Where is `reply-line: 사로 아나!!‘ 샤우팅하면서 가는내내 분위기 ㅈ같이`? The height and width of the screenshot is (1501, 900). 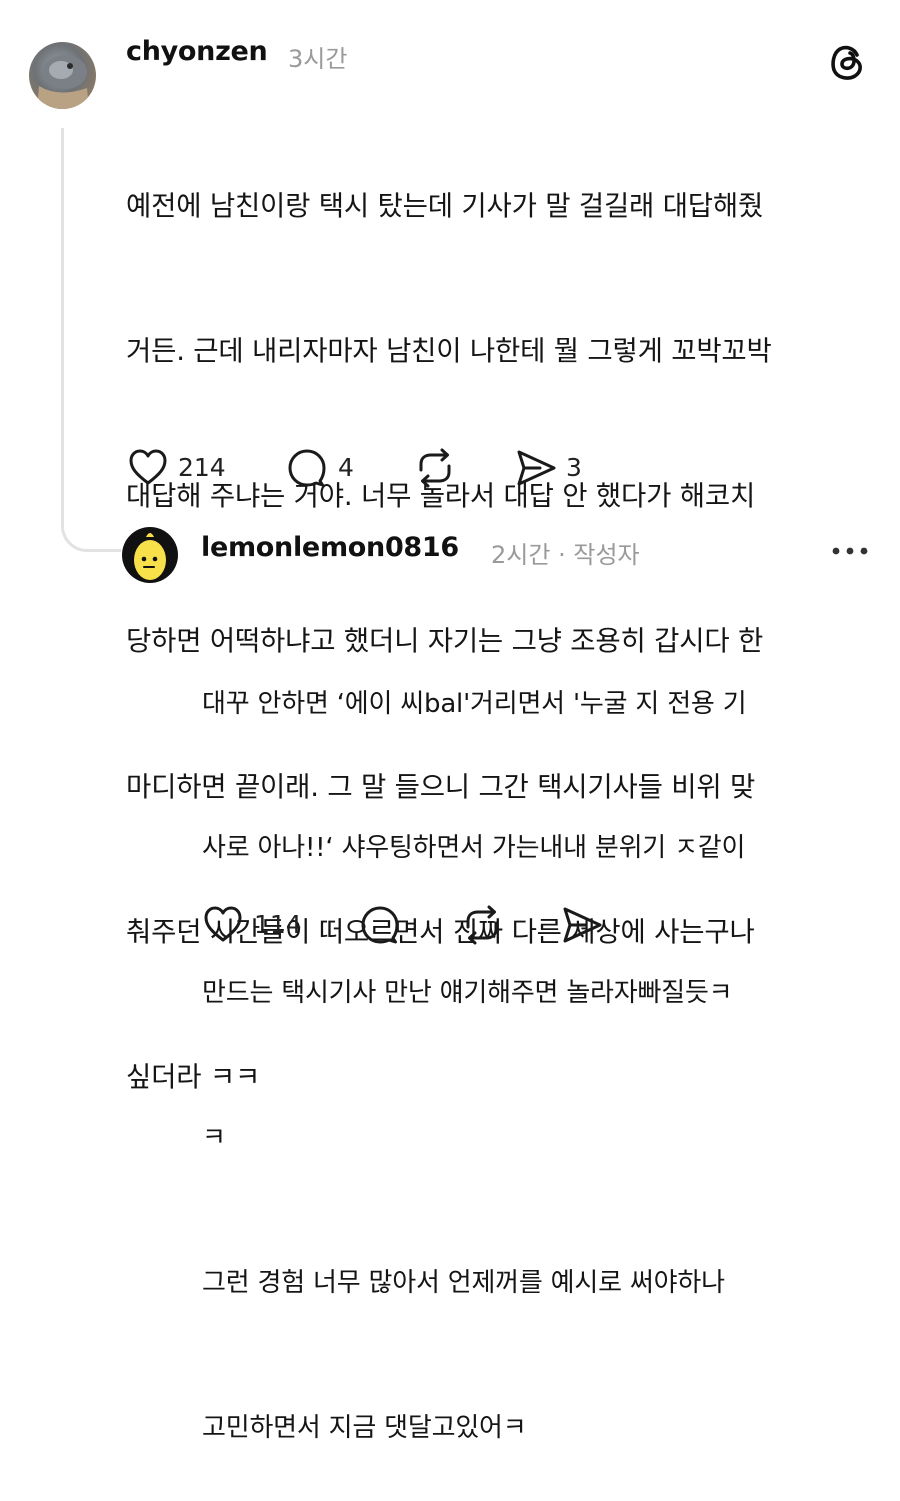 reply-line: 사로 아나!!‘ 샤우팅하면서 가는내내 분위기 ㅈ같이 is located at coordinates (474, 848).